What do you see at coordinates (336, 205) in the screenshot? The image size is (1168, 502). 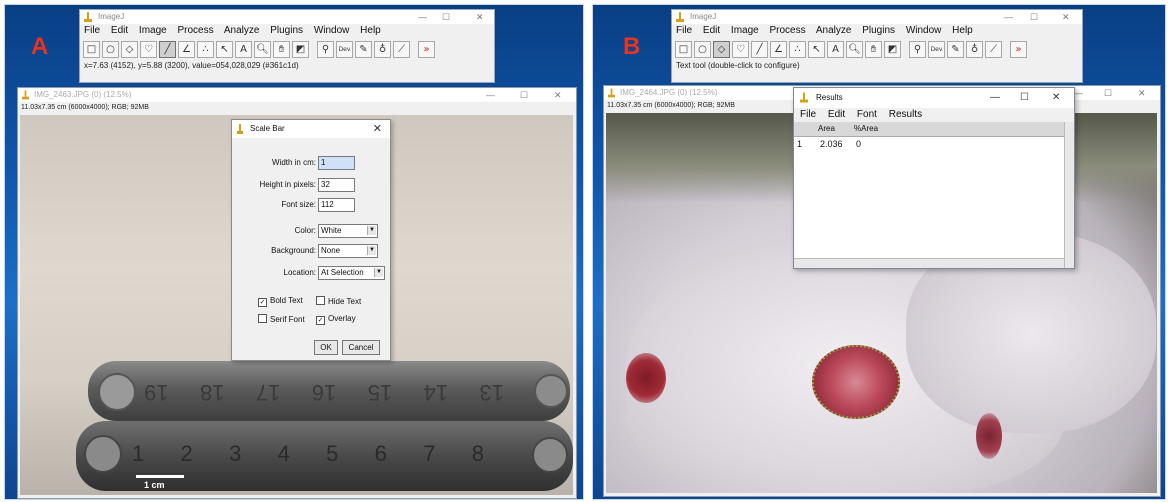 I see `font-size-input: 112` at bounding box center [336, 205].